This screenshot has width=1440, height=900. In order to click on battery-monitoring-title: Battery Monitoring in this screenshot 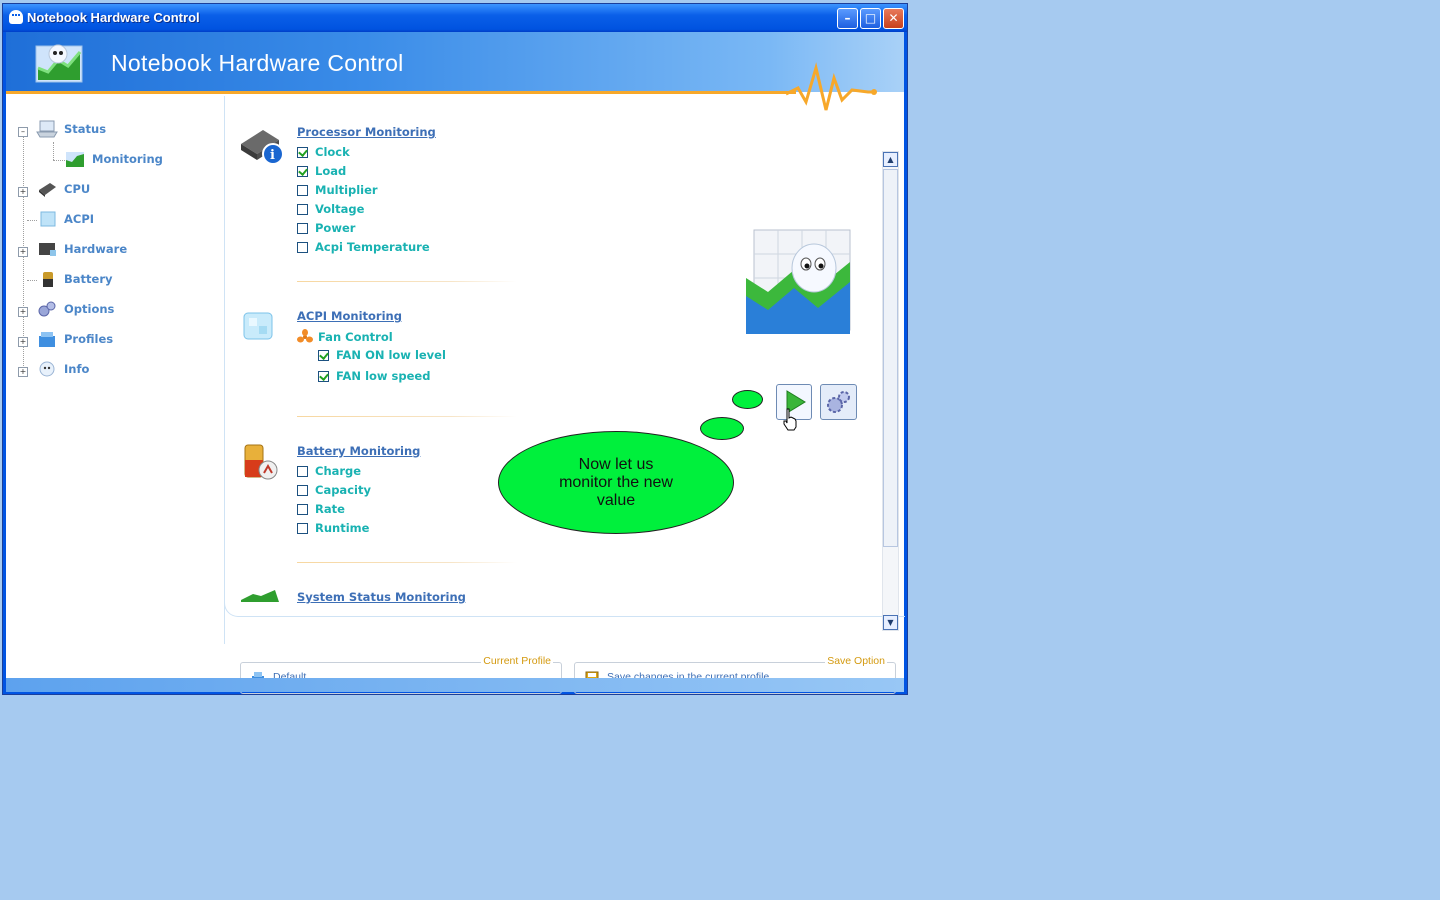, I will do `click(358, 451)`.